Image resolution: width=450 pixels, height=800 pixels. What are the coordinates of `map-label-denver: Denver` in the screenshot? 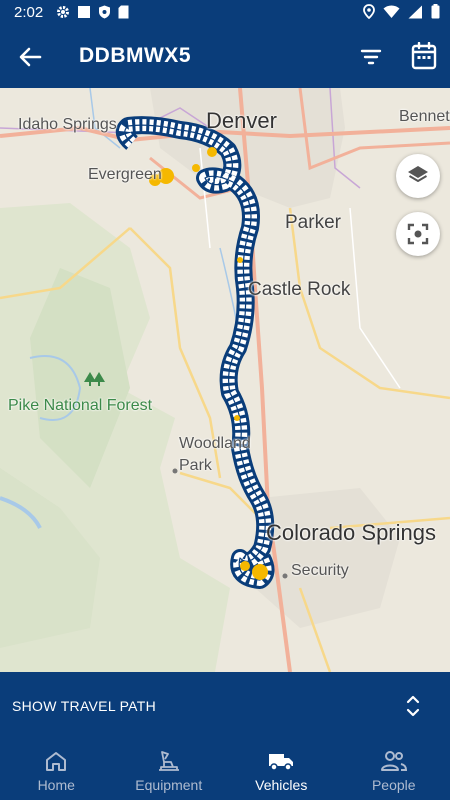 It's located at (241, 120).